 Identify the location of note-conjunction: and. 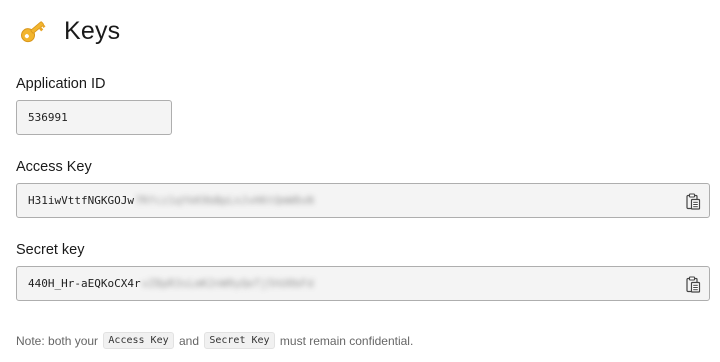
(188, 340).